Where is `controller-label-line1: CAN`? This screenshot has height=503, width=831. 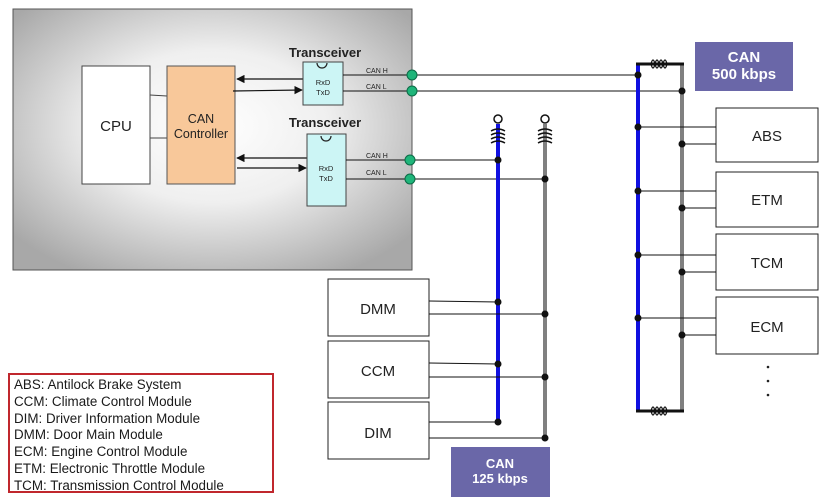 controller-label-line1: CAN is located at coordinates (201, 119).